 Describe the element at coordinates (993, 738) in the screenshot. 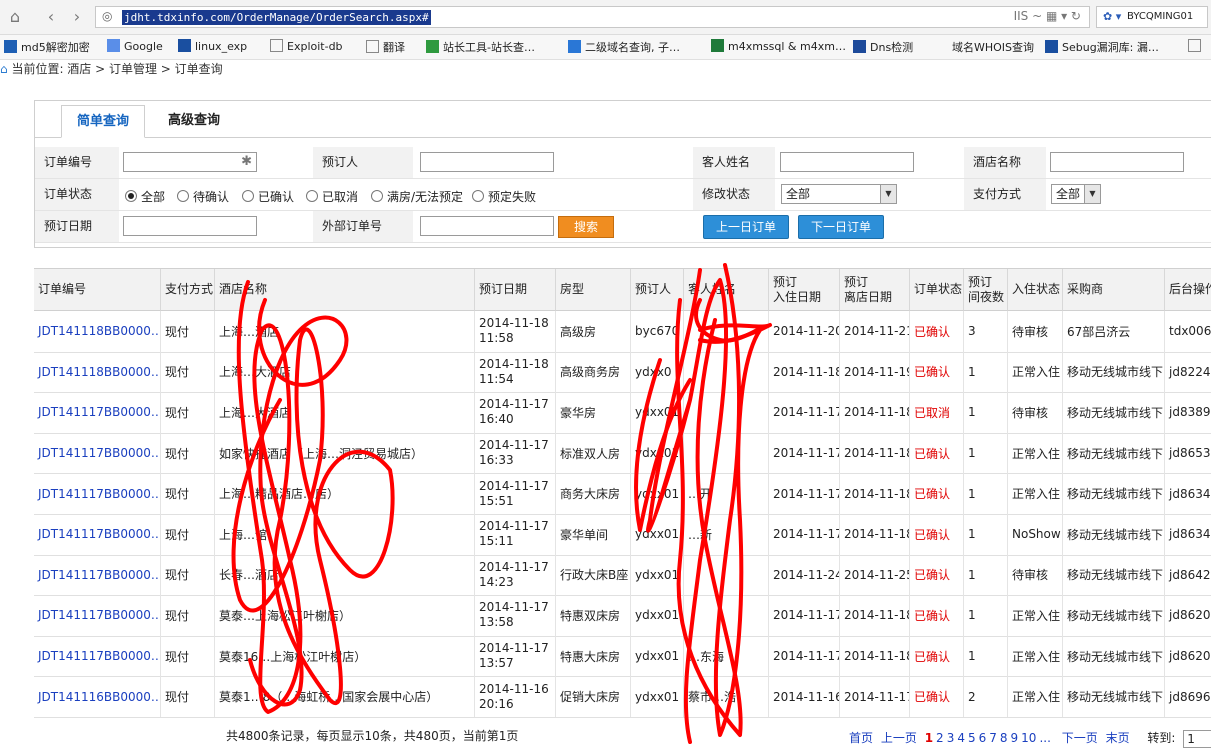

I see `page-number-link: 7` at that location.